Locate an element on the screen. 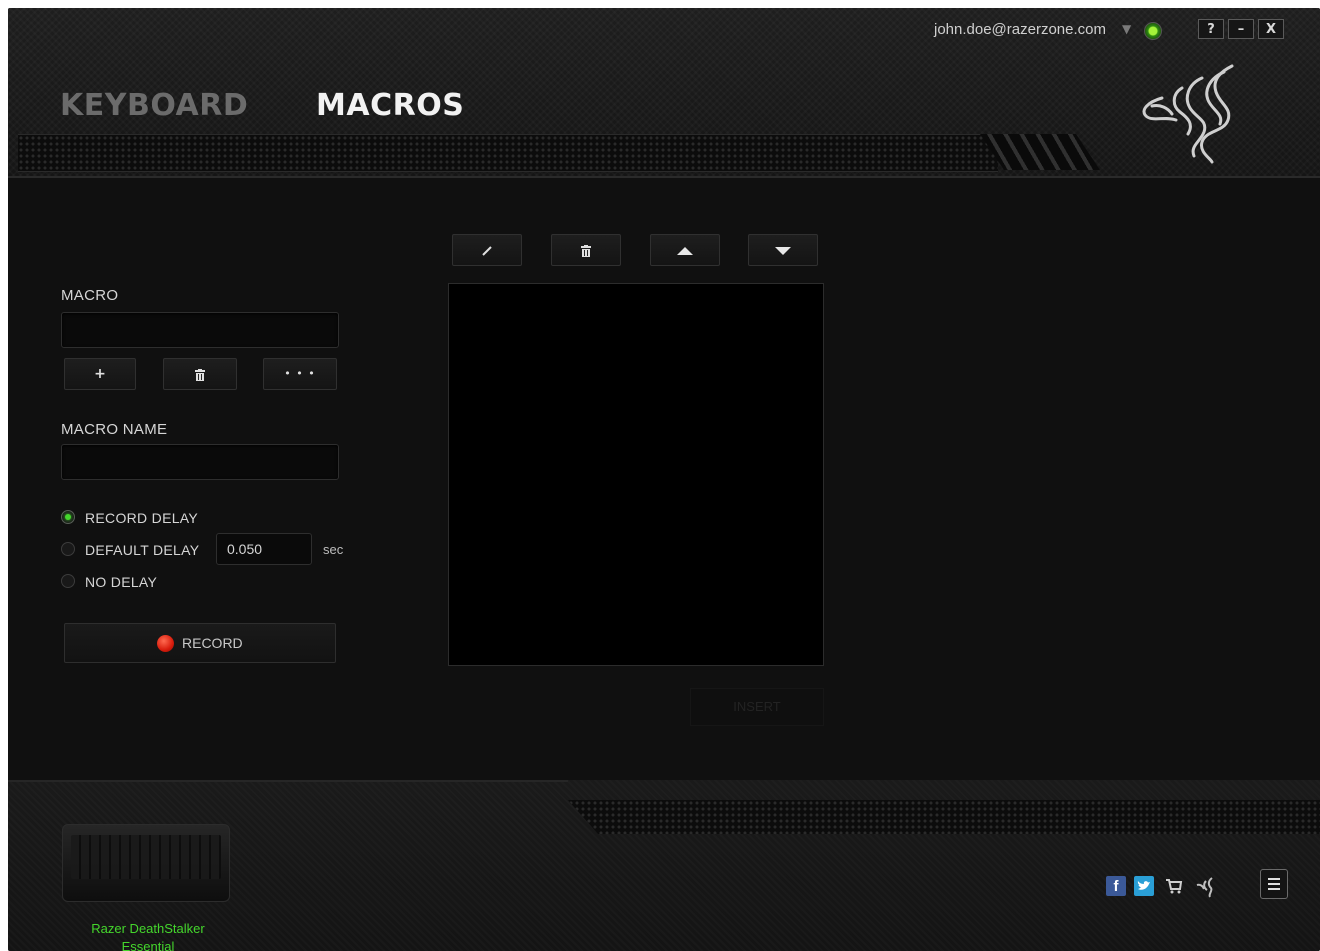  footer-texture-band is located at coordinates (944, 817).